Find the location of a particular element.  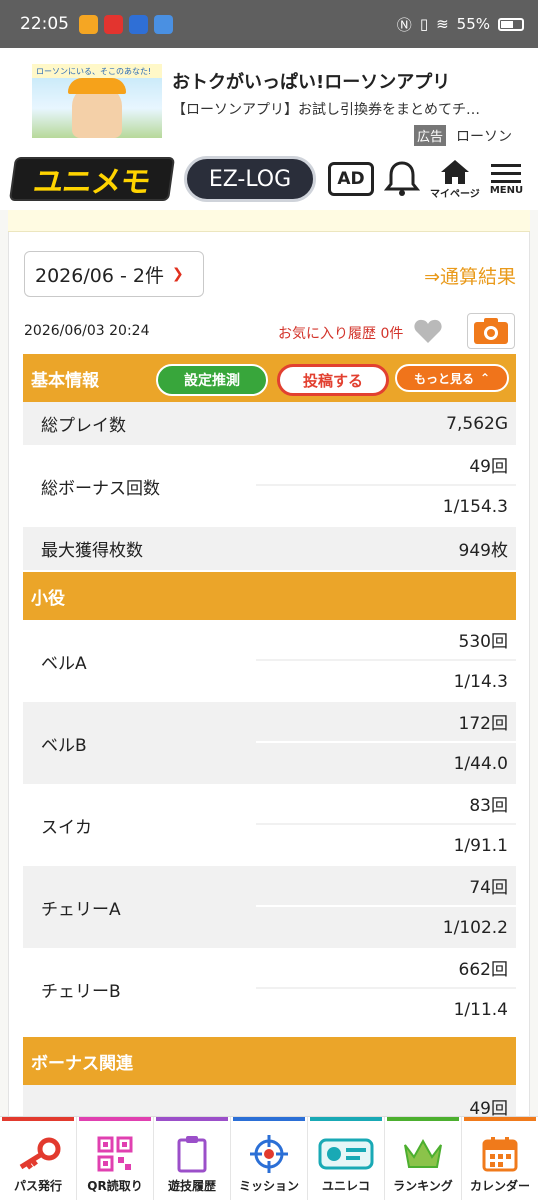

bonus-count: 49回 is located at coordinates (488, 1108).